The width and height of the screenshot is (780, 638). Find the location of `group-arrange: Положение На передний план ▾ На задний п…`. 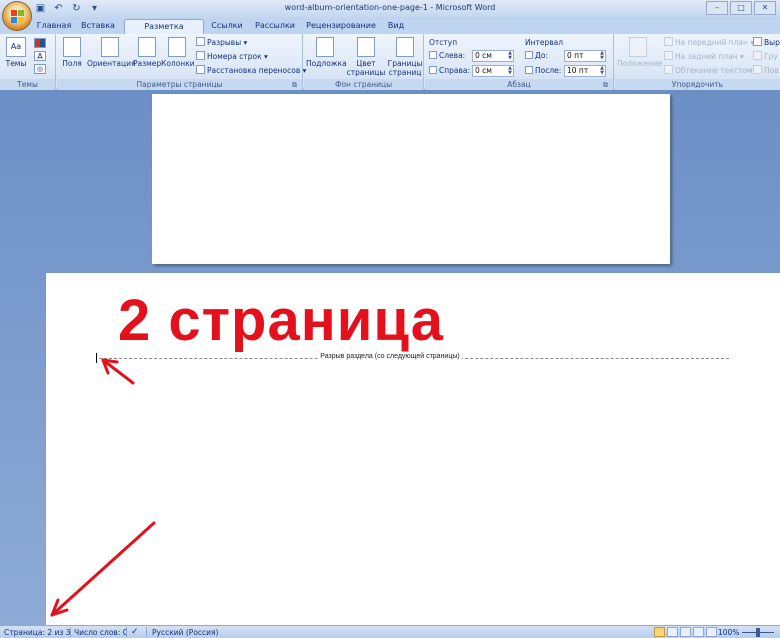

group-arrange: Положение На передний план ▾ На задний п… is located at coordinates (697, 62).